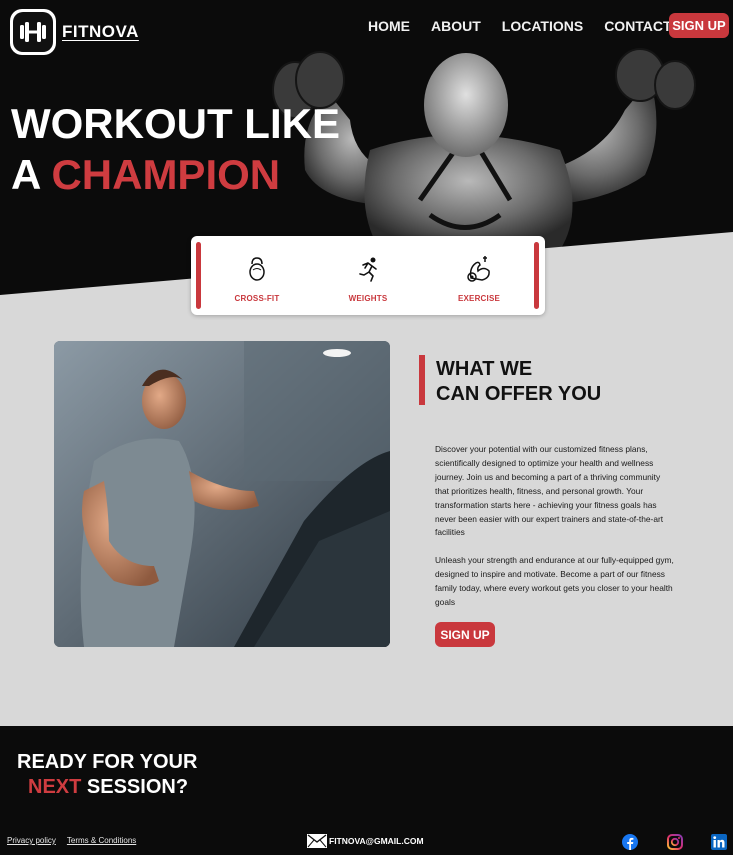 The width and height of the screenshot is (733, 855). I want to click on instagram-icon, so click(675, 842).